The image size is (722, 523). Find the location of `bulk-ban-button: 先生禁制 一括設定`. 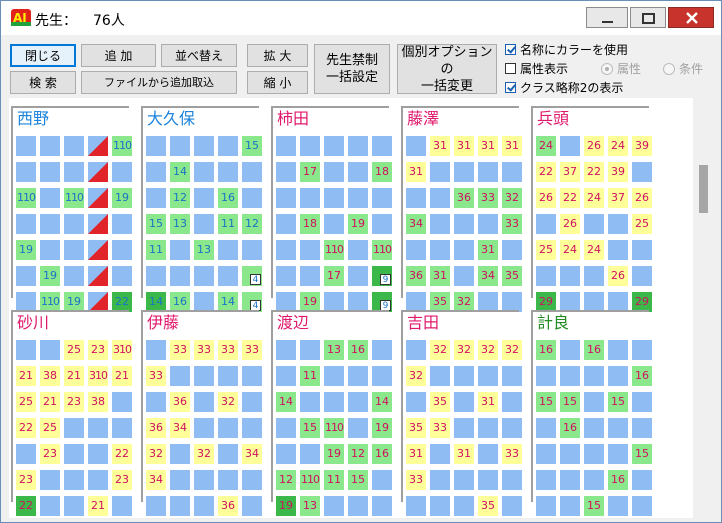

bulk-ban-button: 先生禁制 一括設定 is located at coordinates (352, 69).